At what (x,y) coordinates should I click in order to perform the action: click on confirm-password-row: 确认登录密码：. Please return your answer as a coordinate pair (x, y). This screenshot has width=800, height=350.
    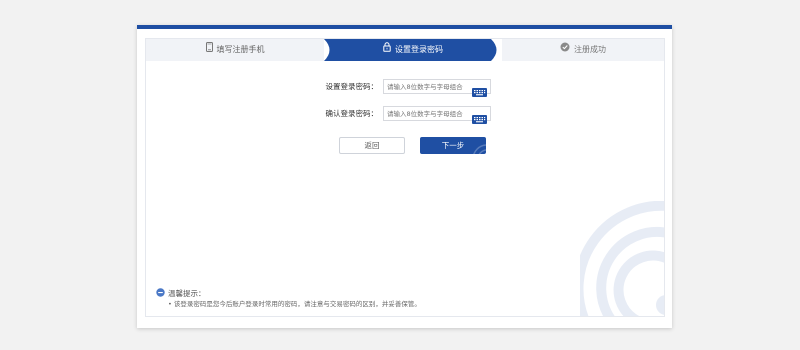
    Looking at the image, I should click on (396, 115).